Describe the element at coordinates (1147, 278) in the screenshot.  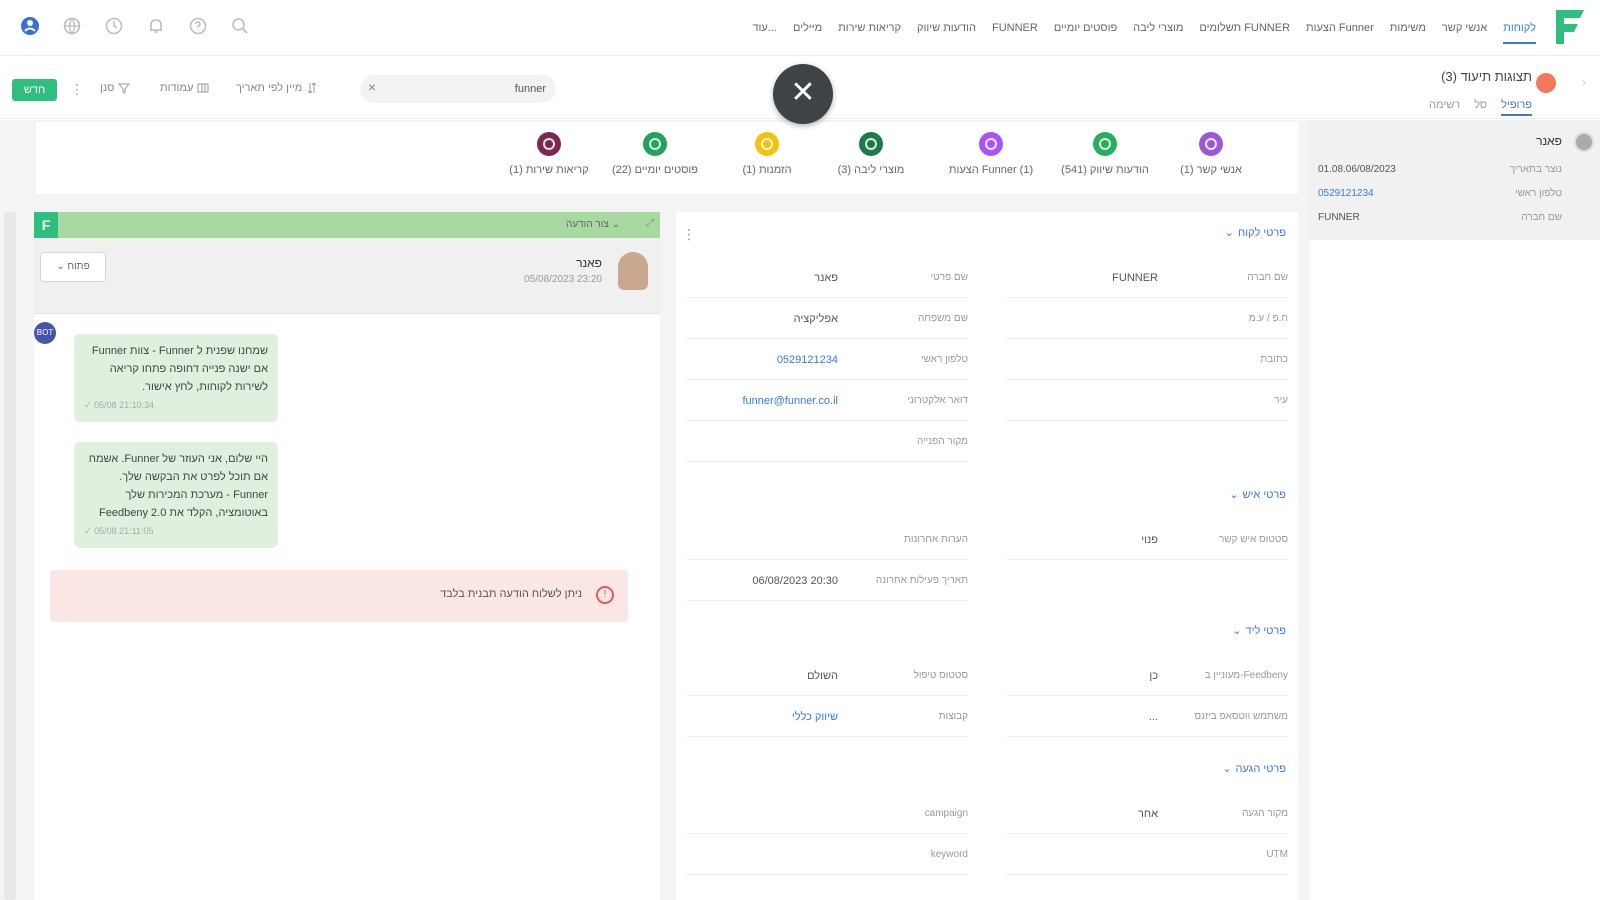
I see `detail-field: שם חברה FUNNER` at that location.